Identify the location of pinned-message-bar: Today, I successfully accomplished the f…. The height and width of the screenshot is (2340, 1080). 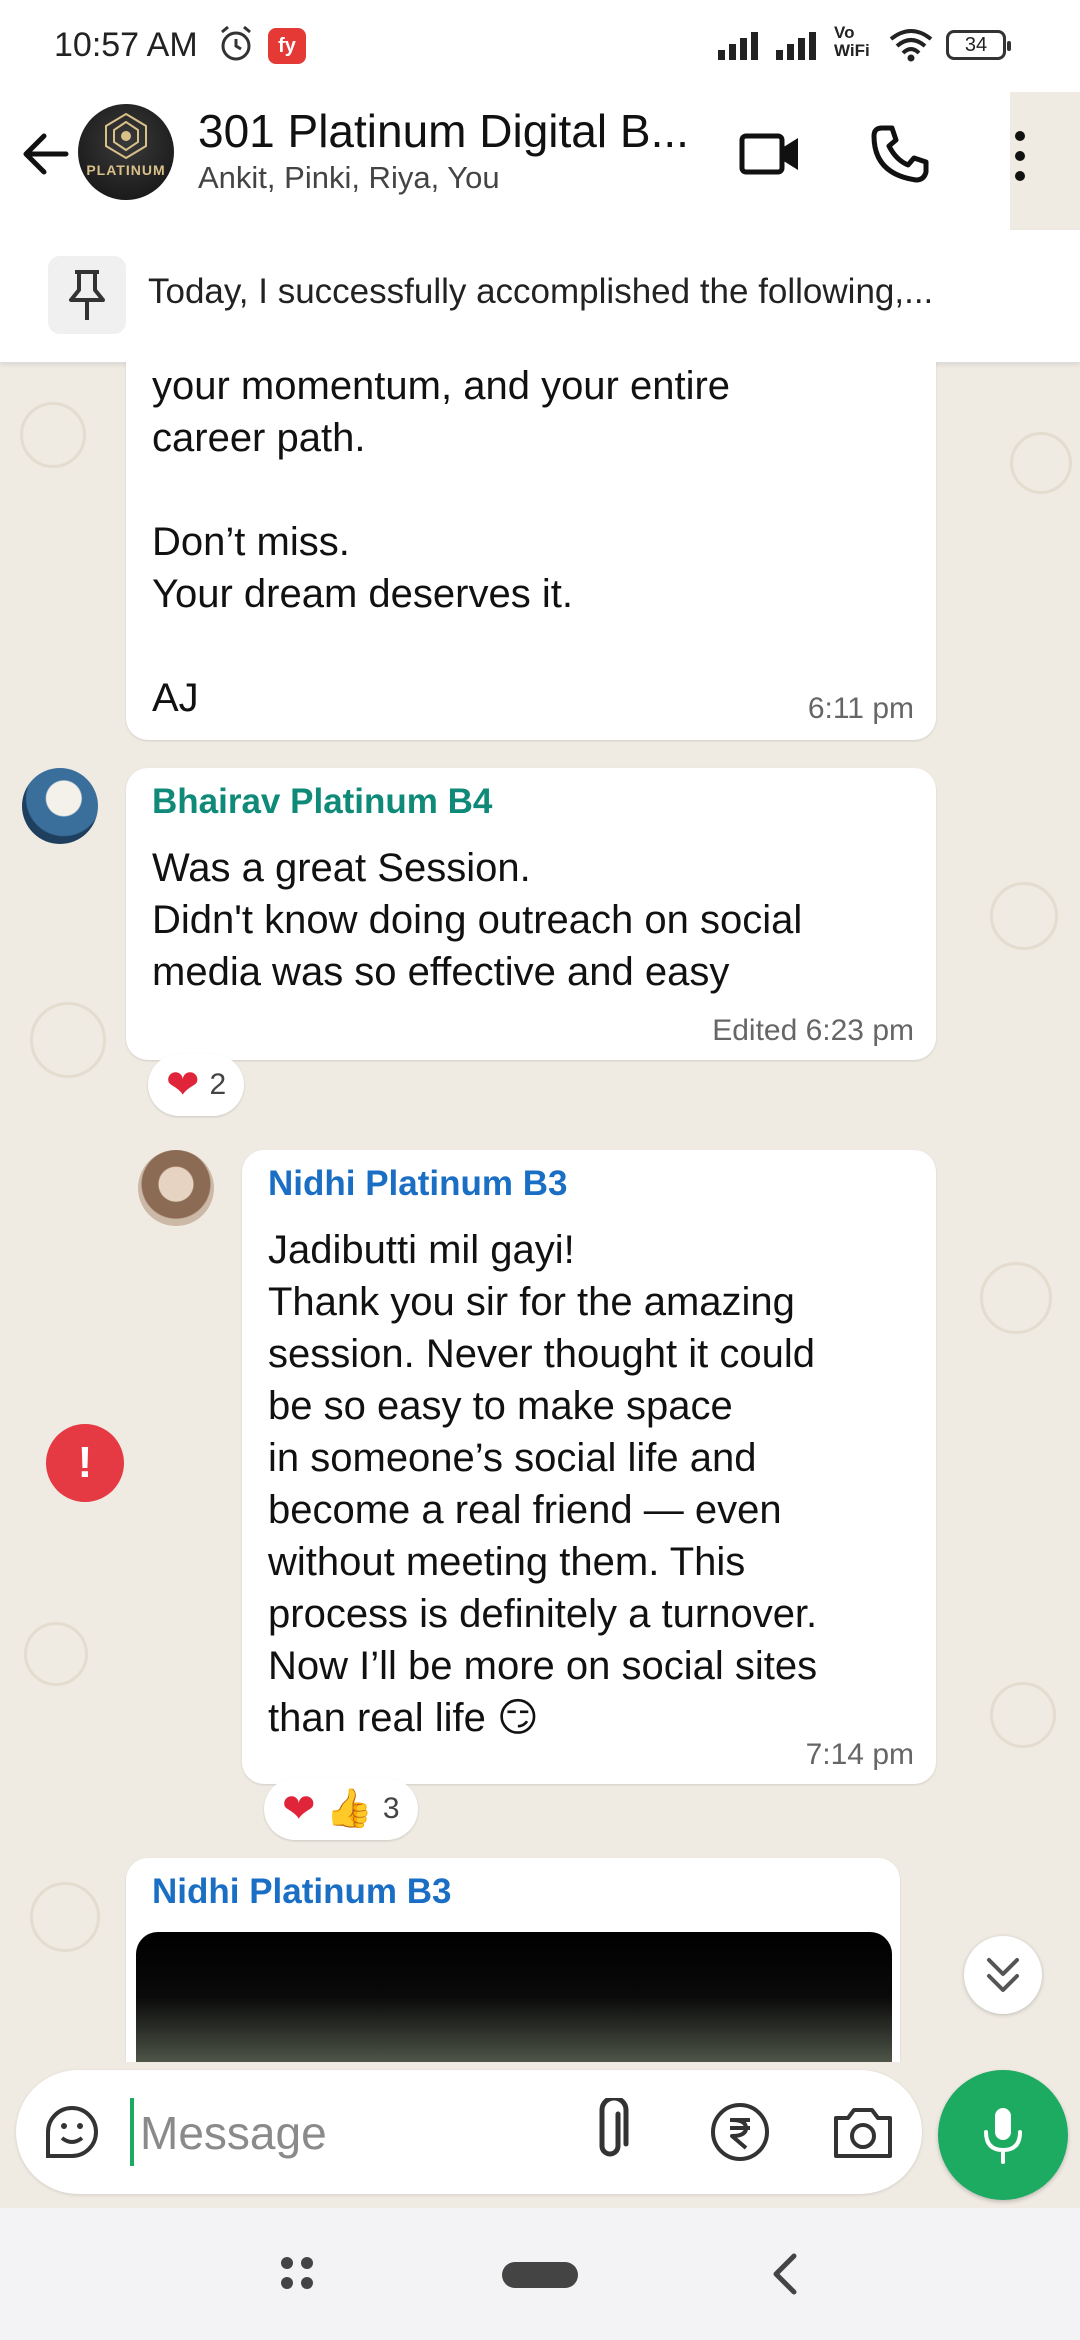
(540, 296).